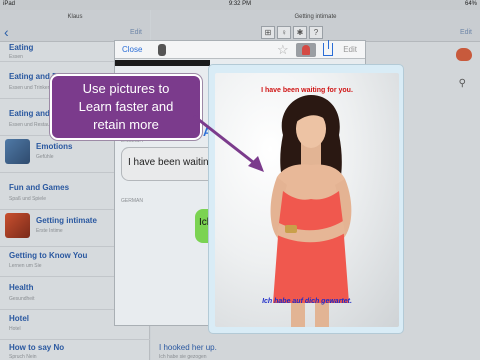  Describe the element at coordinates (22, 299) in the screenshot. I see `list-item-subtitle: Gesundheit` at that location.